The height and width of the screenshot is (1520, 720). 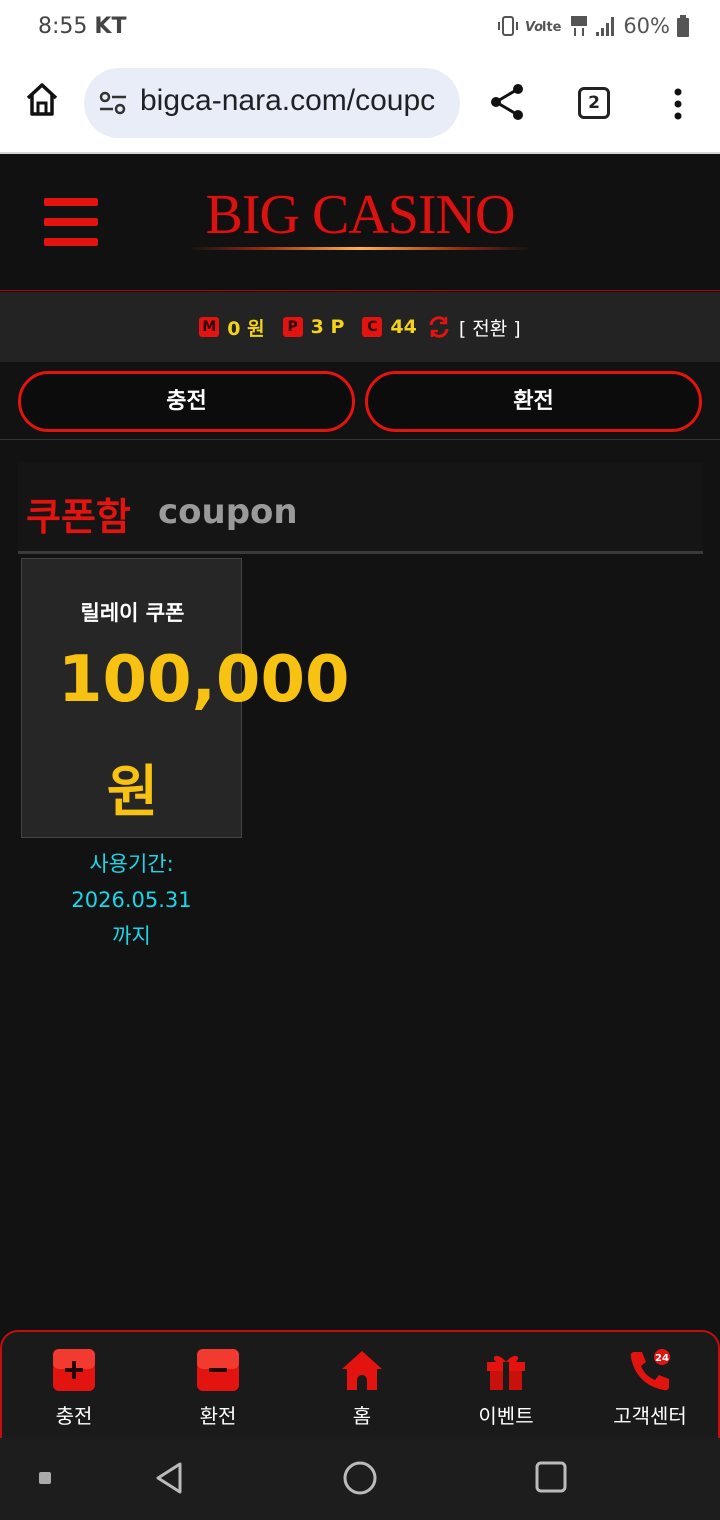 What do you see at coordinates (218, 1370) in the screenshot?
I see `minus-icon` at bounding box center [218, 1370].